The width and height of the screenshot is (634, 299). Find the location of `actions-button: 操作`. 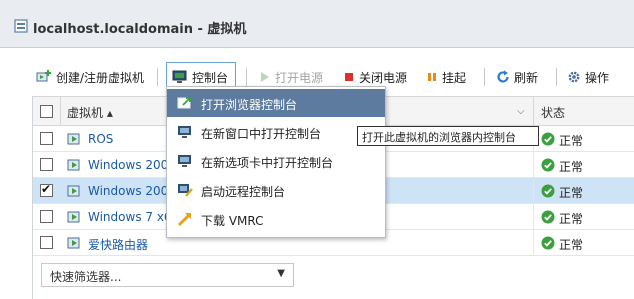

actions-button: 操作 is located at coordinates (588, 77).